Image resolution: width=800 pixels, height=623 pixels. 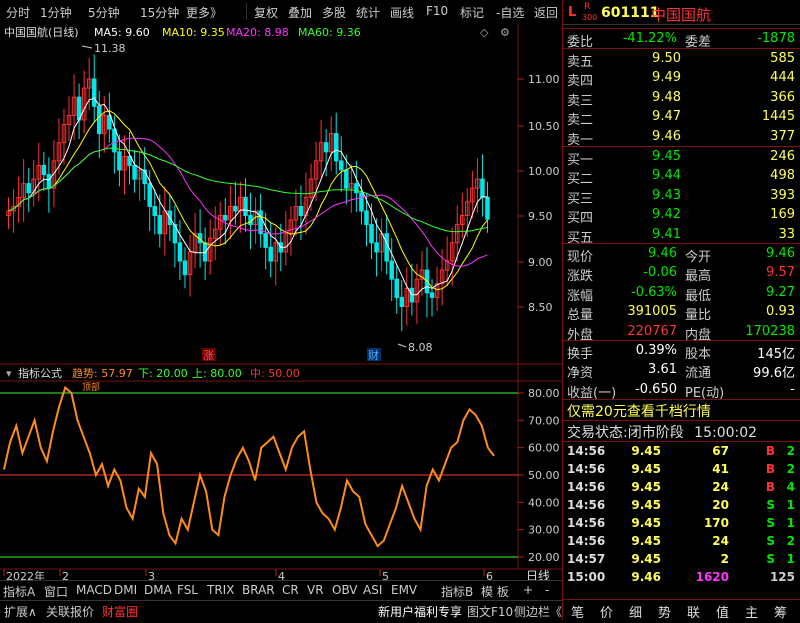 What do you see at coordinates (681, 215) in the screenshot?
I see `bid-row: 买四 9.42 169` at bounding box center [681, 215].